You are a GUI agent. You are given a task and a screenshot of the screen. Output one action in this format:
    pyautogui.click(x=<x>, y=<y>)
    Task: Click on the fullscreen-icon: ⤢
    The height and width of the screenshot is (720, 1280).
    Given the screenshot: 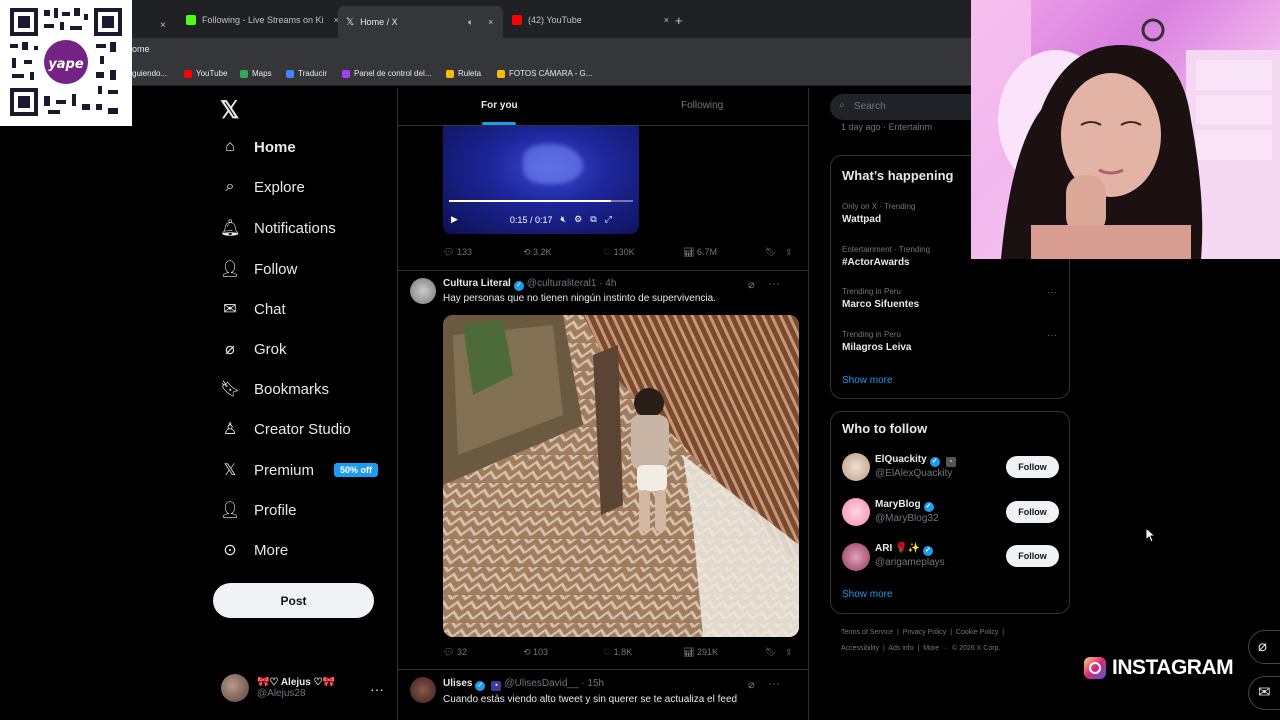 What is the action you would take?
    pyautogui.click(x=608, y=219)
    